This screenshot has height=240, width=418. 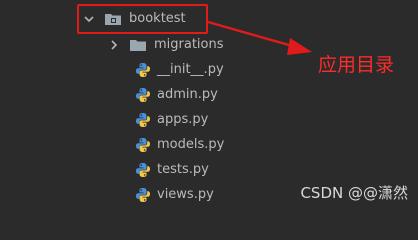 What do you see at coordinates (354, 193) in the screenshot?
I see `watermark: CSDN @@潇然` at bounding box center [354, 193].